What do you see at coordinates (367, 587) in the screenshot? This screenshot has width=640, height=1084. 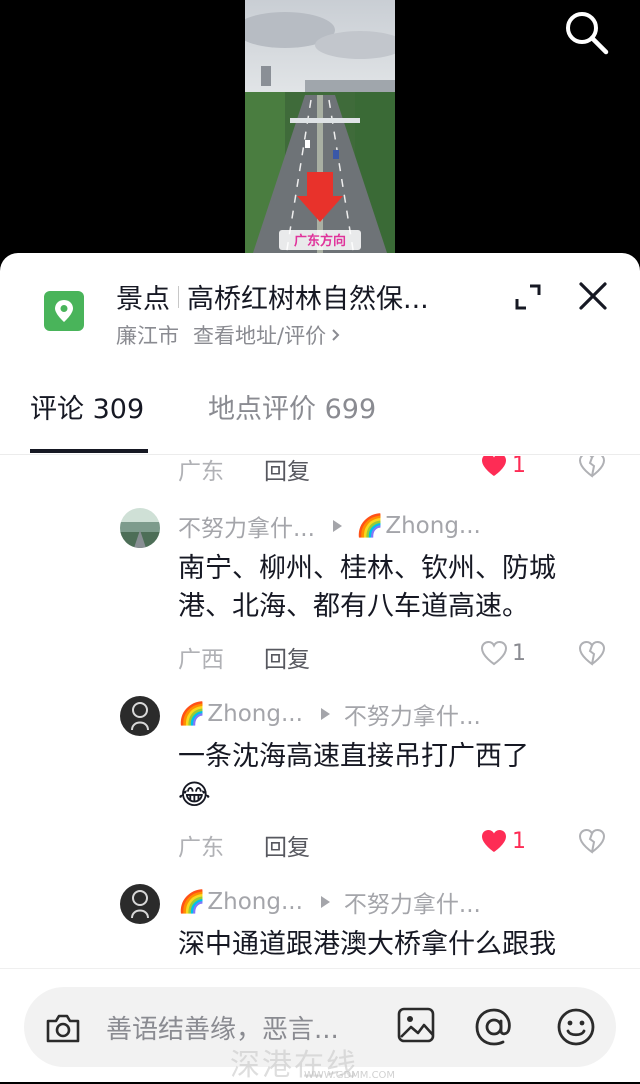 I see `comment-text: 南宁、柳州、桂林、钦州、防城港、北海、都有八车道高速。` at bounding box center [367, 587].